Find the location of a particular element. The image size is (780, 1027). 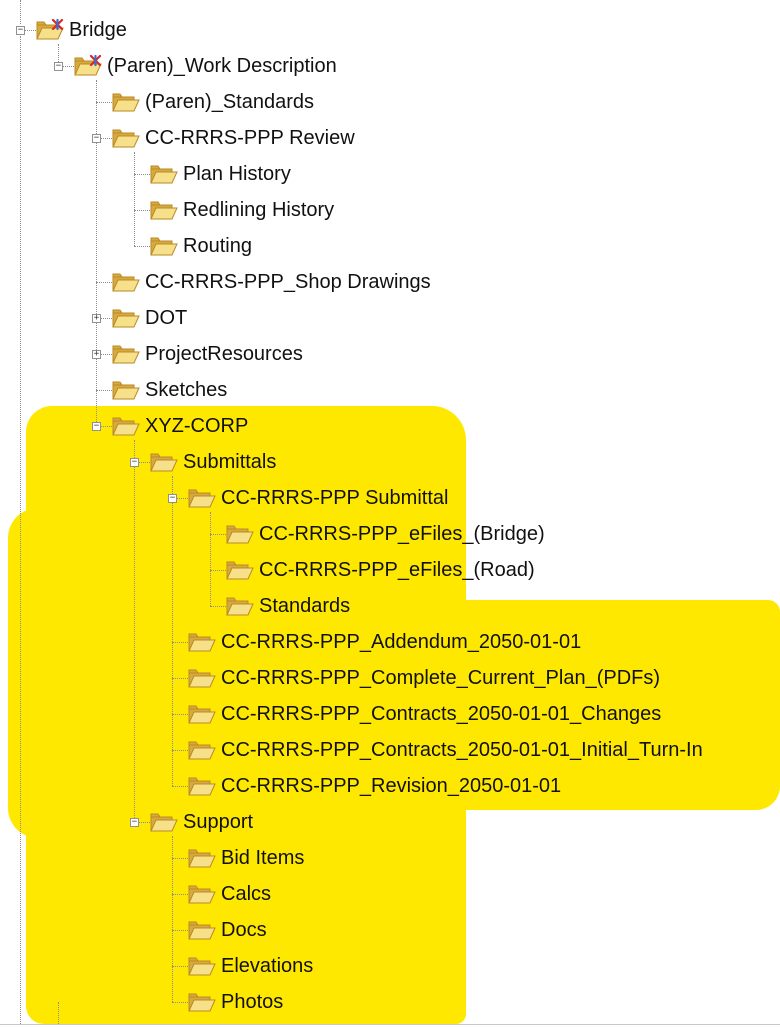

tree-node-label: Submittals is located at coordinates (229, 462).